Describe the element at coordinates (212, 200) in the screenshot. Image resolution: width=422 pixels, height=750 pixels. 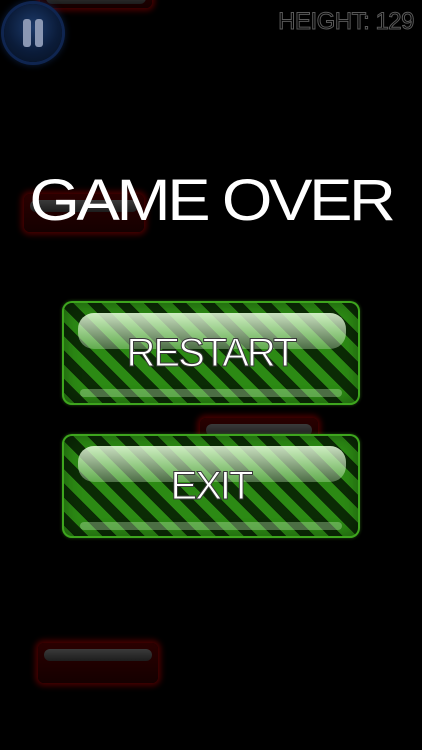
I see `game-over-title: GAME OVER` at that location.